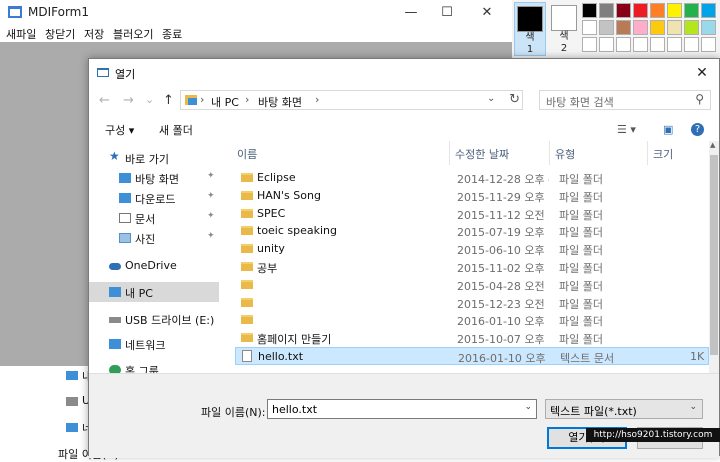 Image resolution: width=720 pixels, height=462 pixels. What do you see at coordinates (149, 99) in the screenshot?
I see `recent-dropdown: ⌄` at bounding box center [149, 99].